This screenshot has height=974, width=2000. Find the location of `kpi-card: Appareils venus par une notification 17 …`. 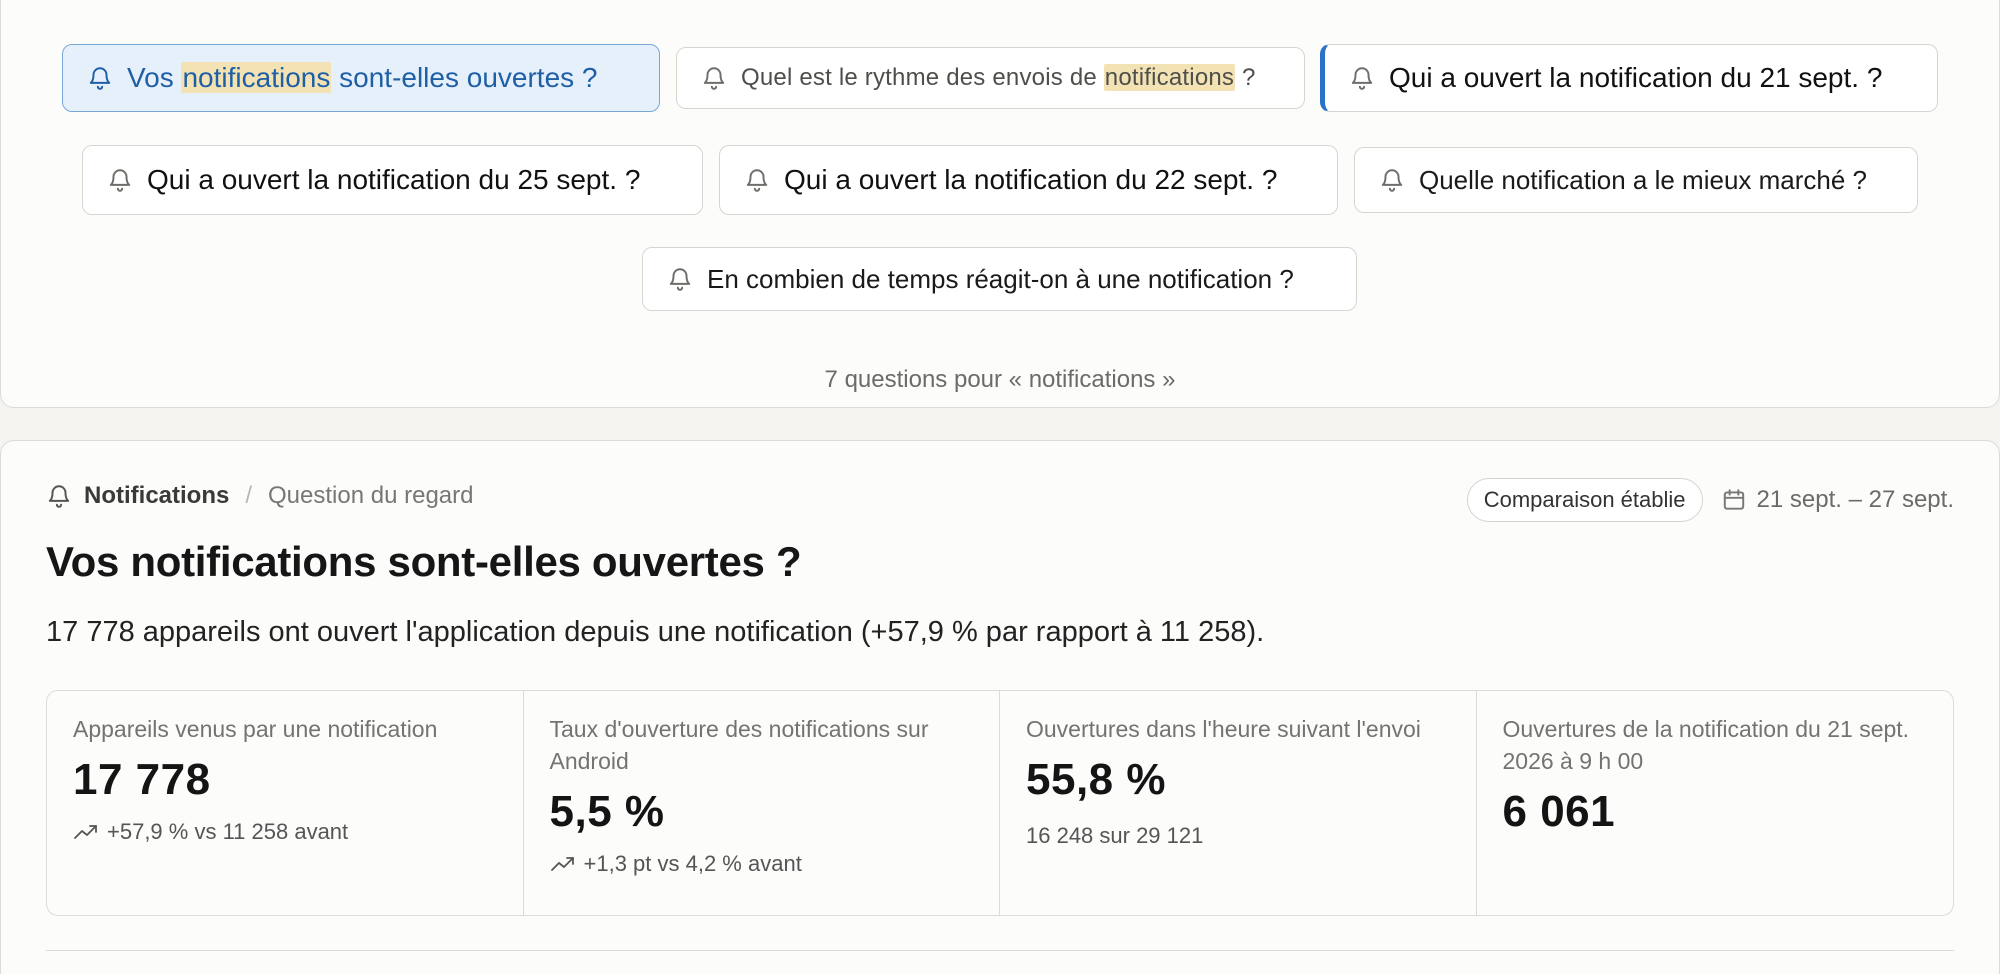

kpi-card: Appareils venus par une notification 17 … is located at coordinates (285, 803).